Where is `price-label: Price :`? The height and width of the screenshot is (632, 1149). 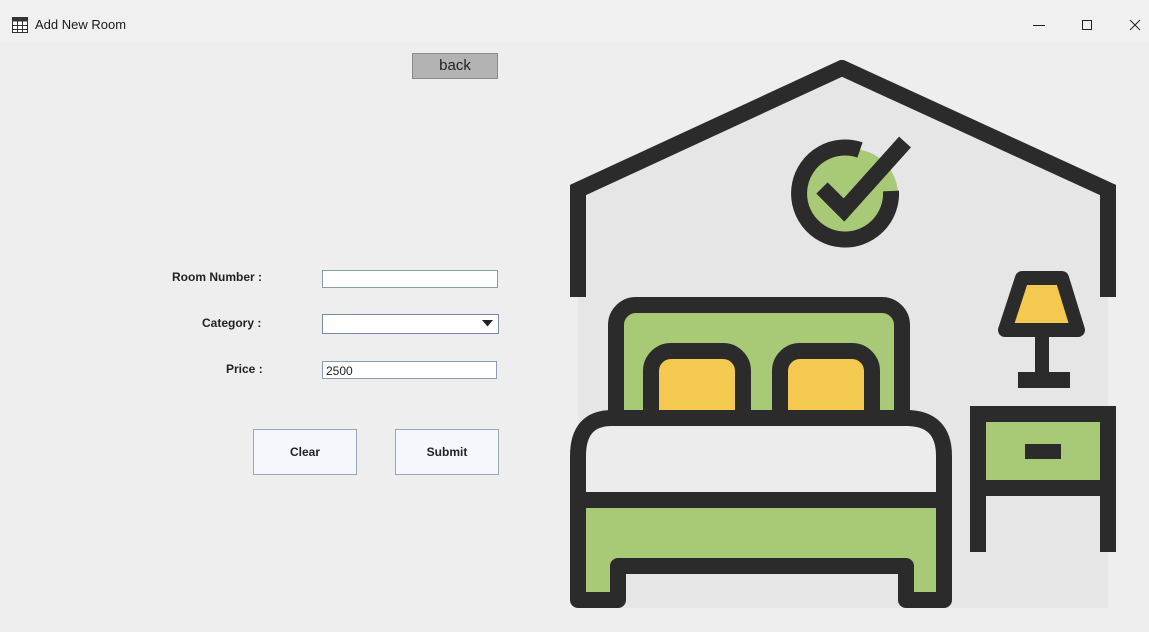 price-label: Price : is located at coordinates (244, 369).